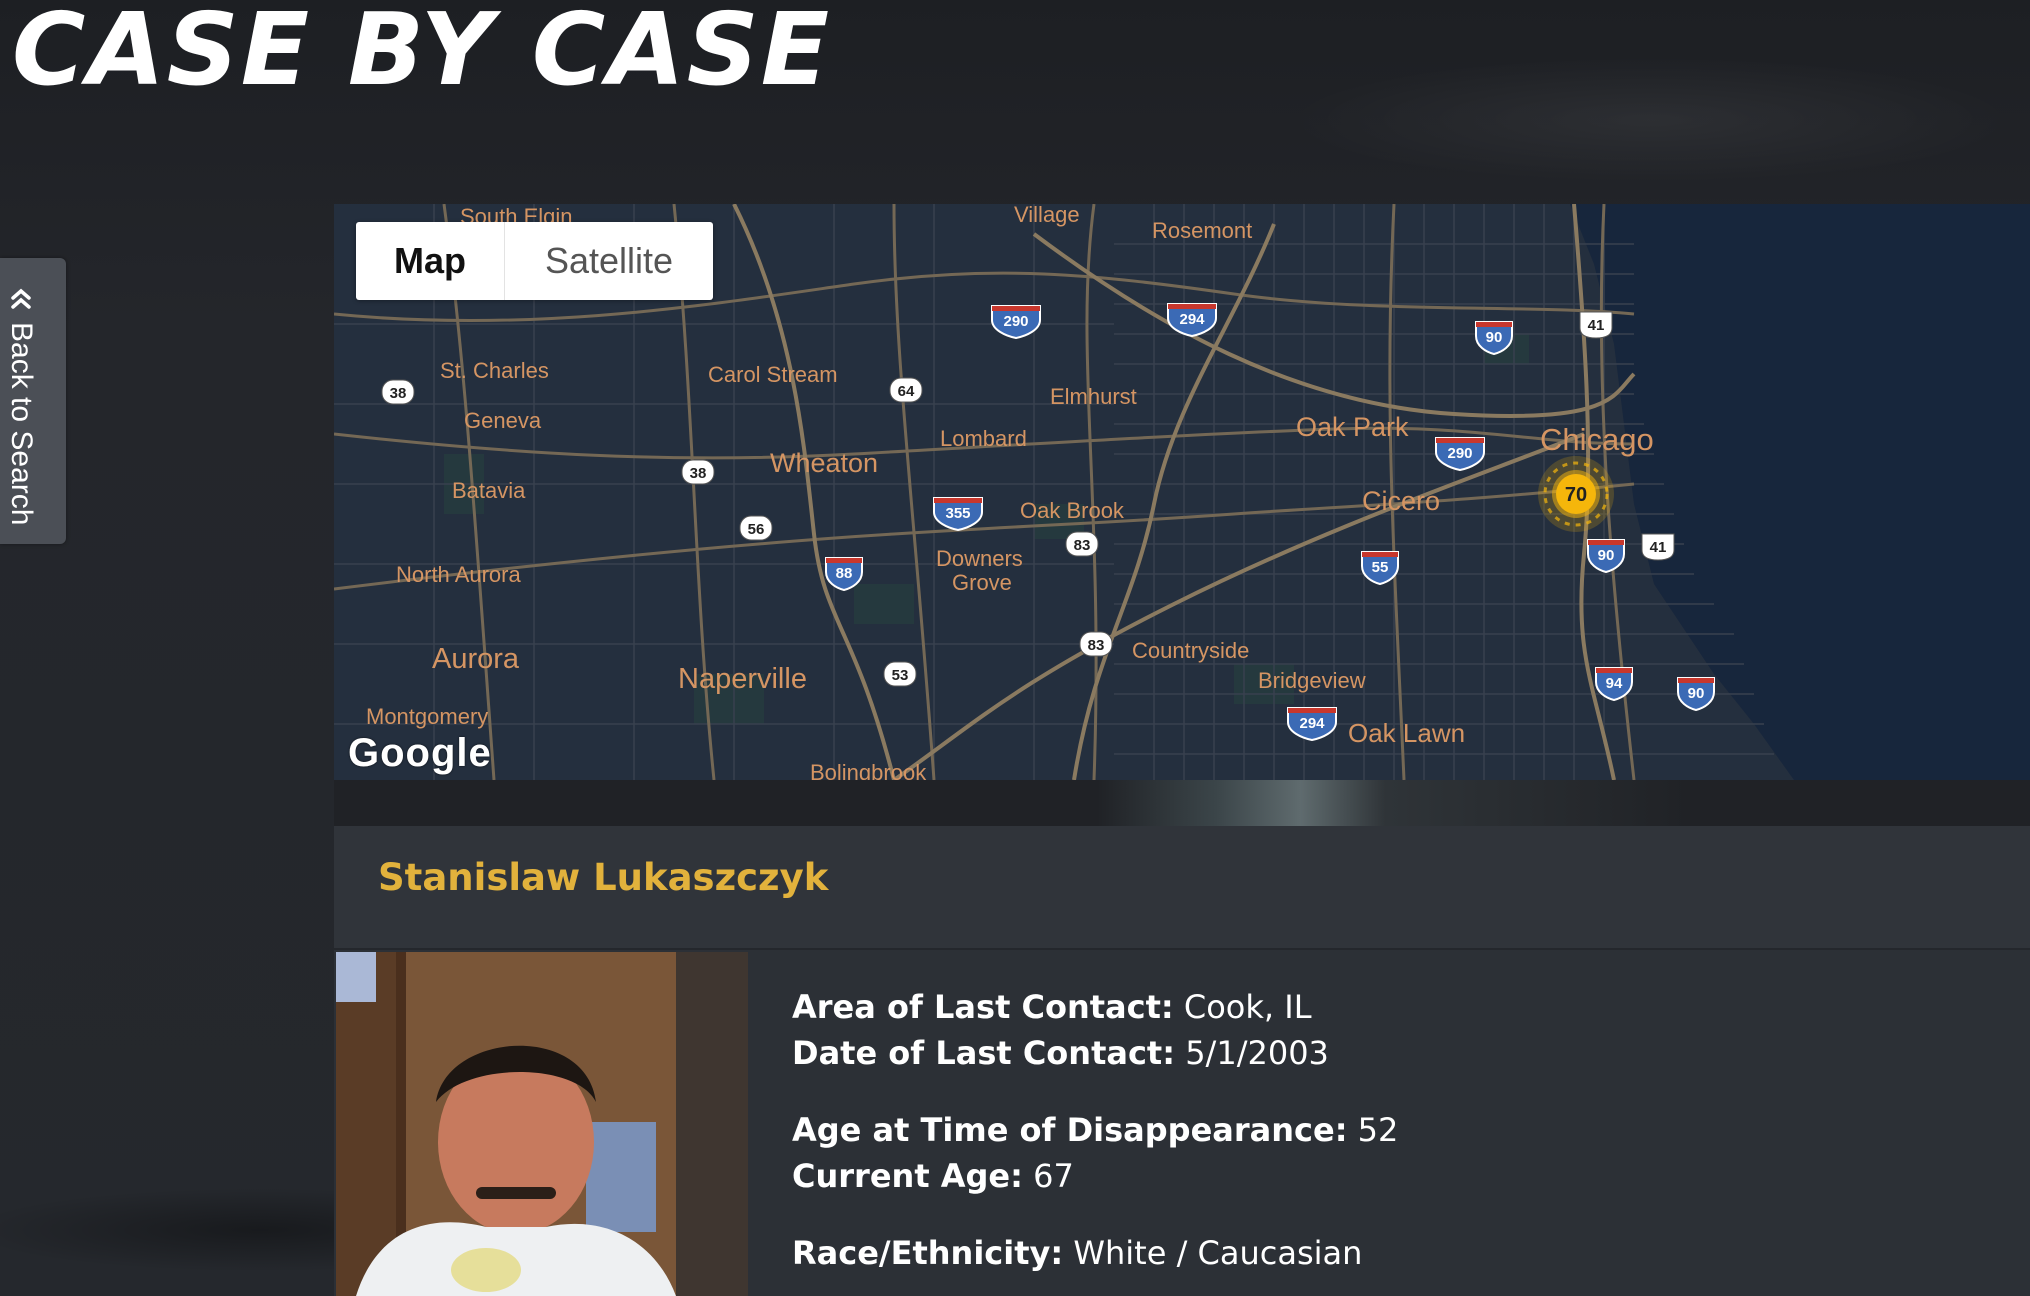 The image size is (2030, 1296). Describe the element at coordinates (503, 420) in the screenshot. I see `place-geneva: Geneva` at that location.